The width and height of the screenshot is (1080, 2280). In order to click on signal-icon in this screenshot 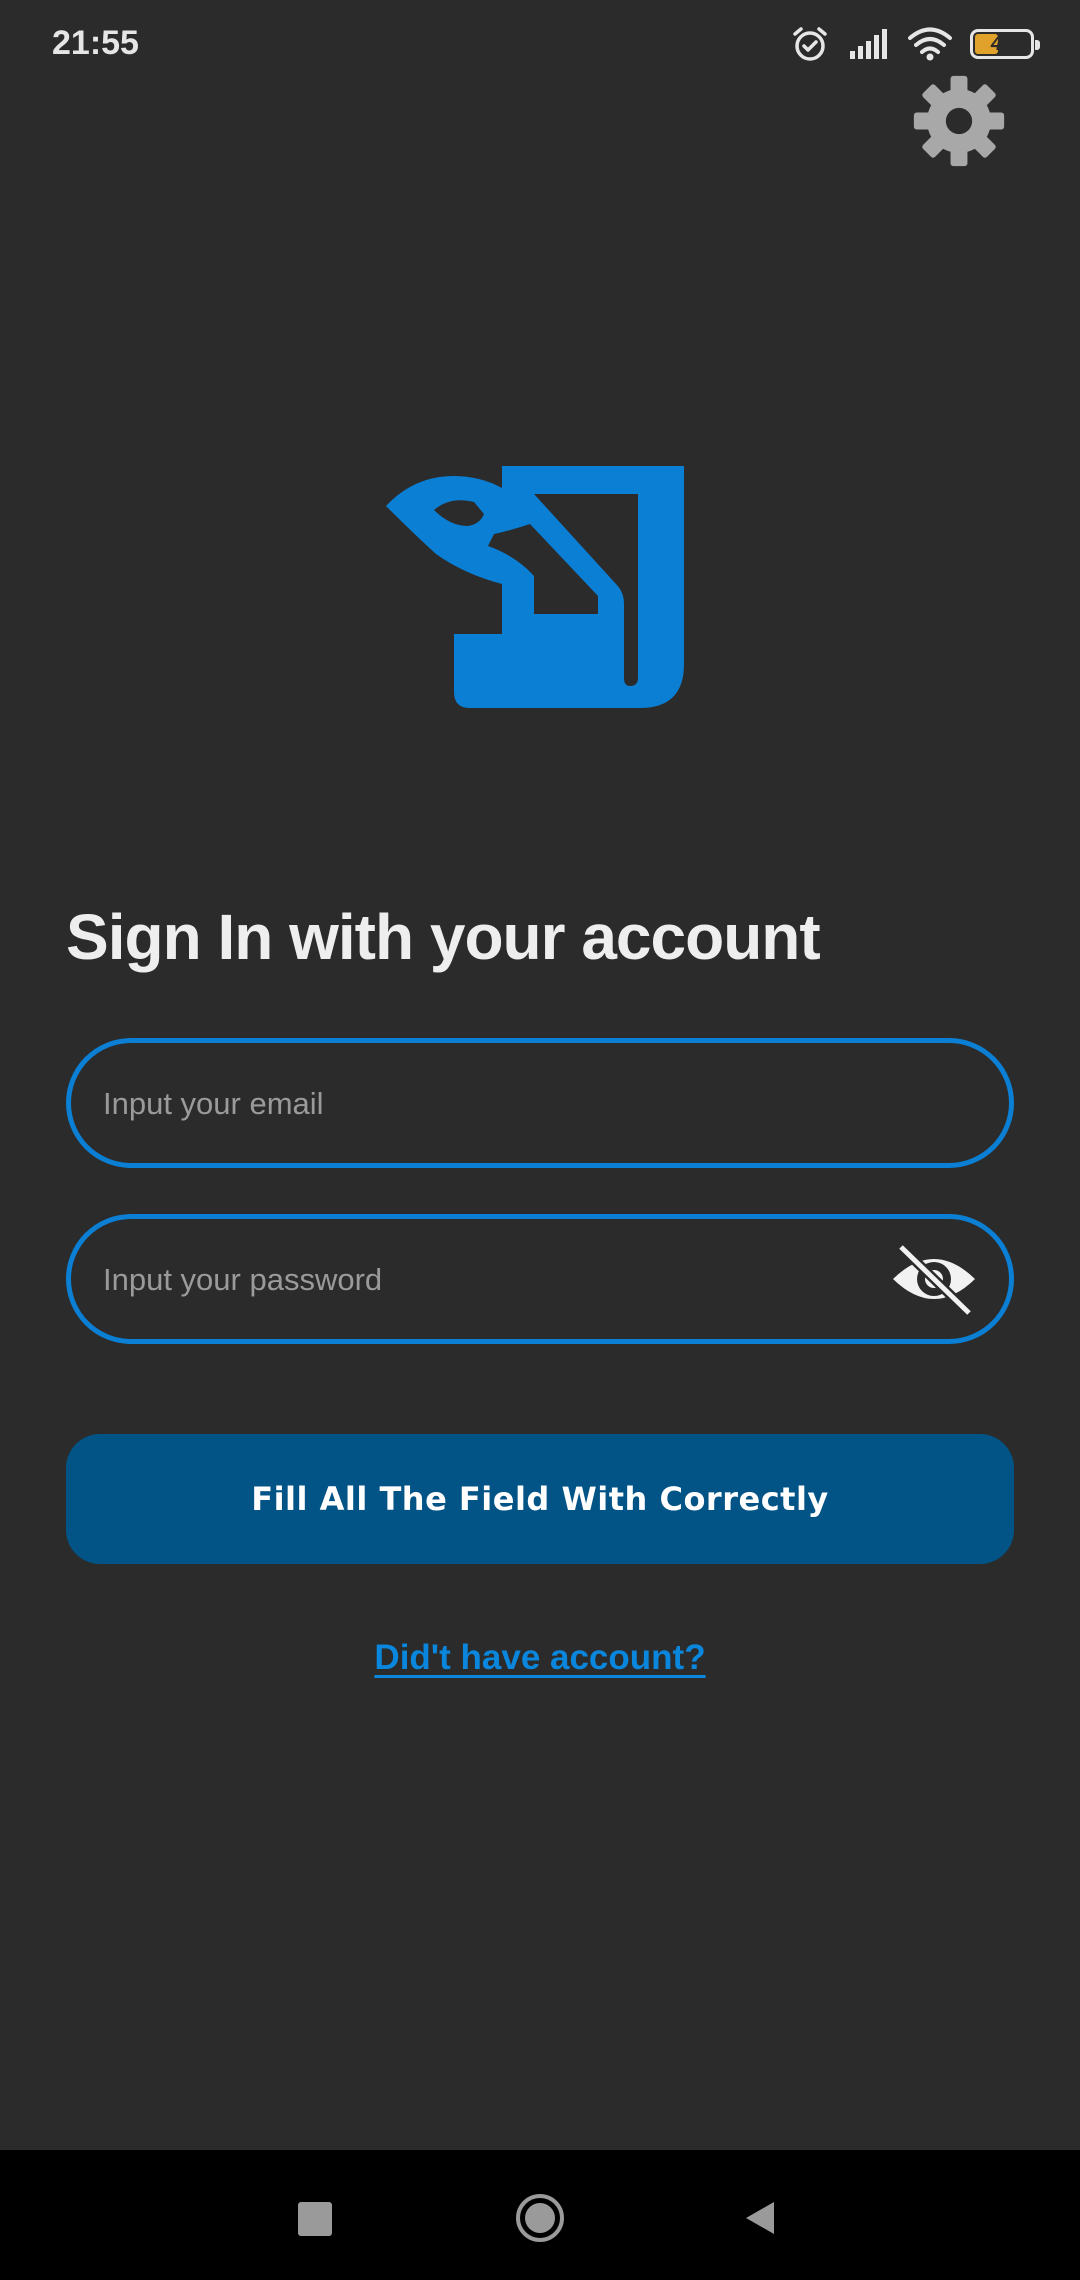, I will do `click(868, 44)`.